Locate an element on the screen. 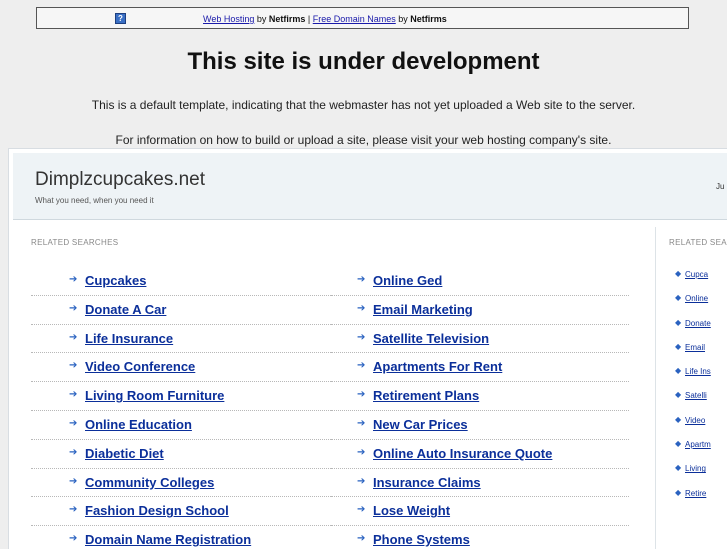 Image resolution: width=727 pixels, height=549 pixels. related-search-item: ➔ Insurance Claims is located at coordinates (480, 483).